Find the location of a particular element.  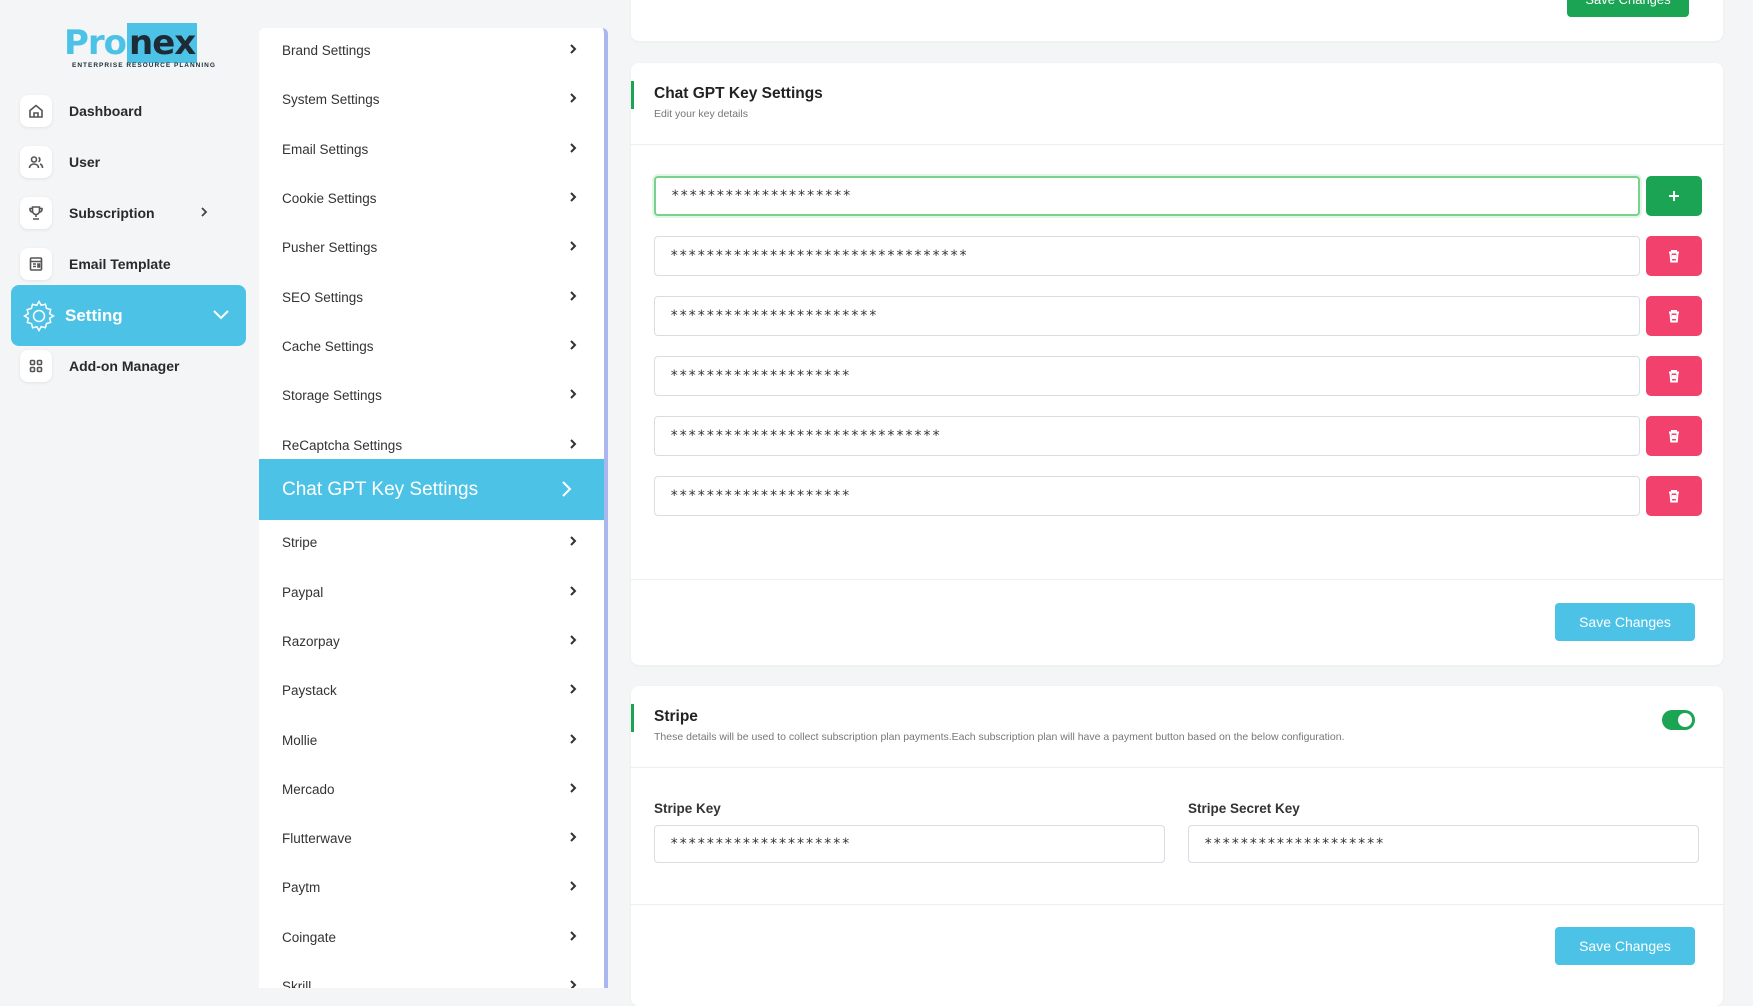

nav-item-addon-manager: Add-on Manager is located at coordinates (99, 366).